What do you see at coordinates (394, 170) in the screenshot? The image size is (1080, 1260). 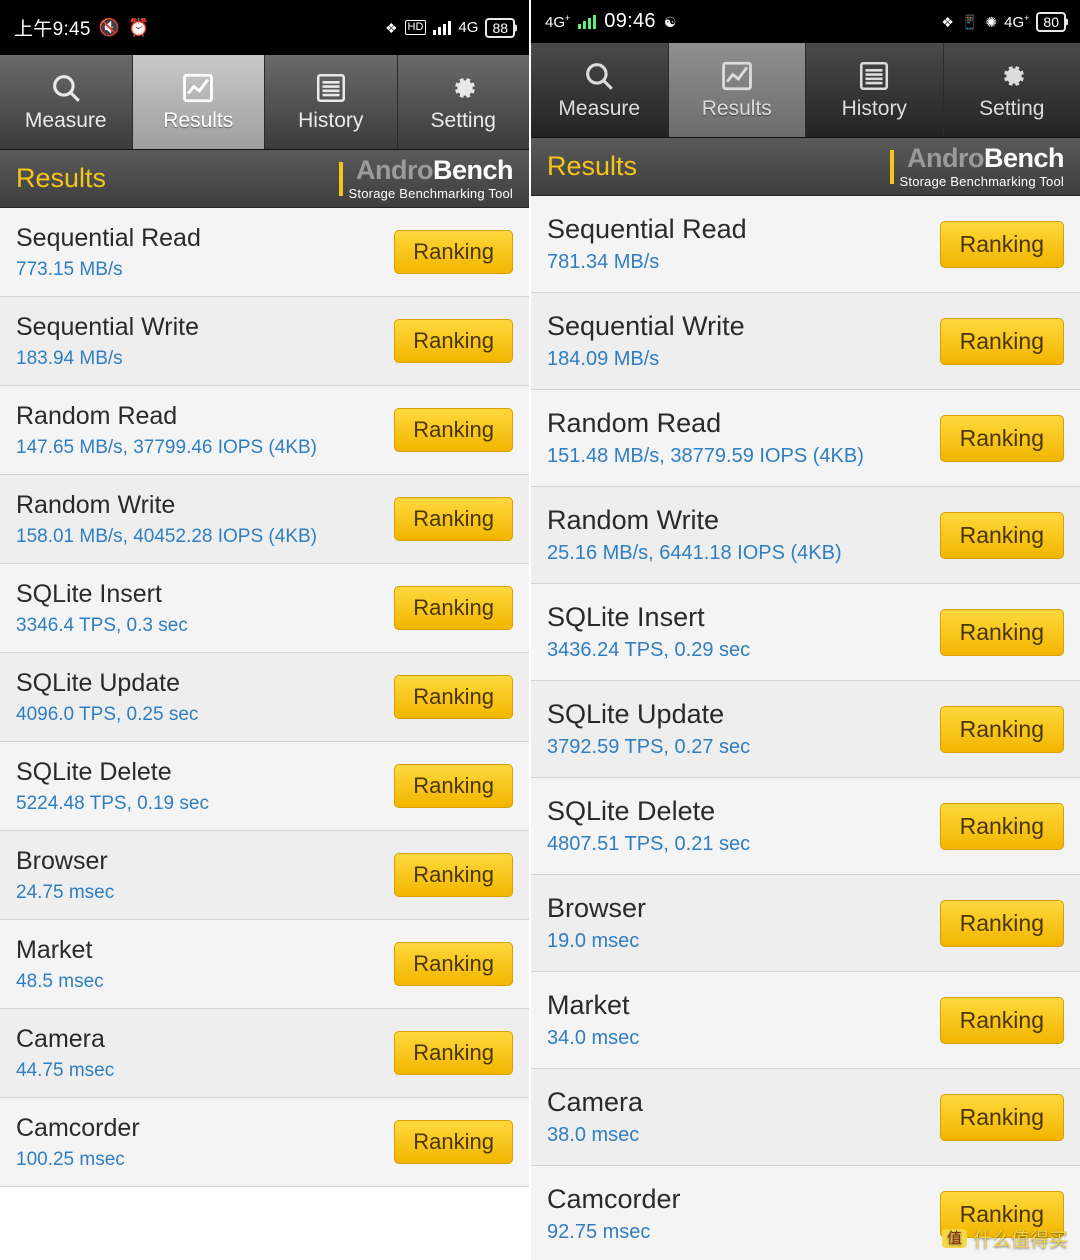 I see `brand-name-part1: Andro` at bounding box center [394, 170].